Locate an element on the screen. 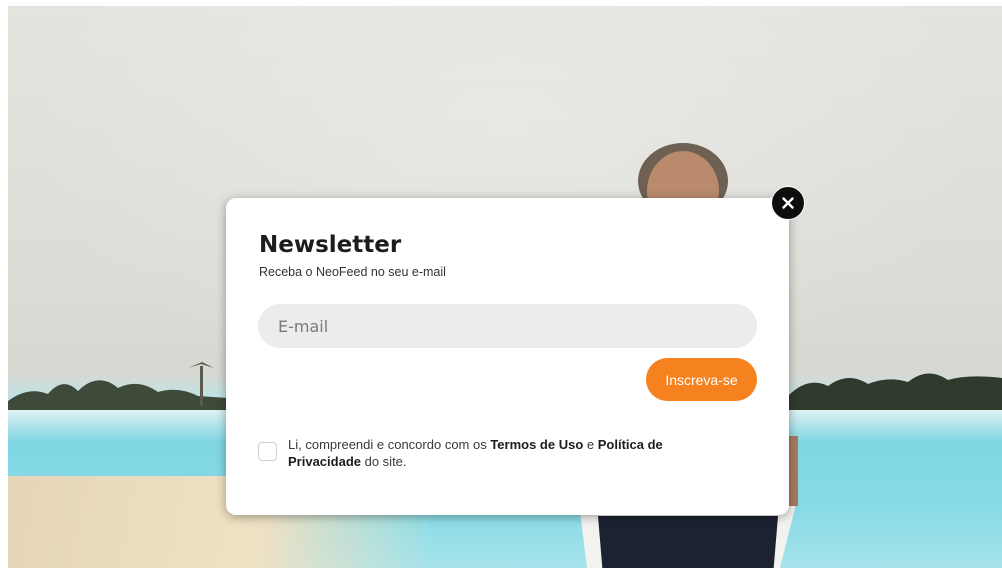 This screenshot has width=1002, height=568. close-modal-button is located at coordinates (788, 203).